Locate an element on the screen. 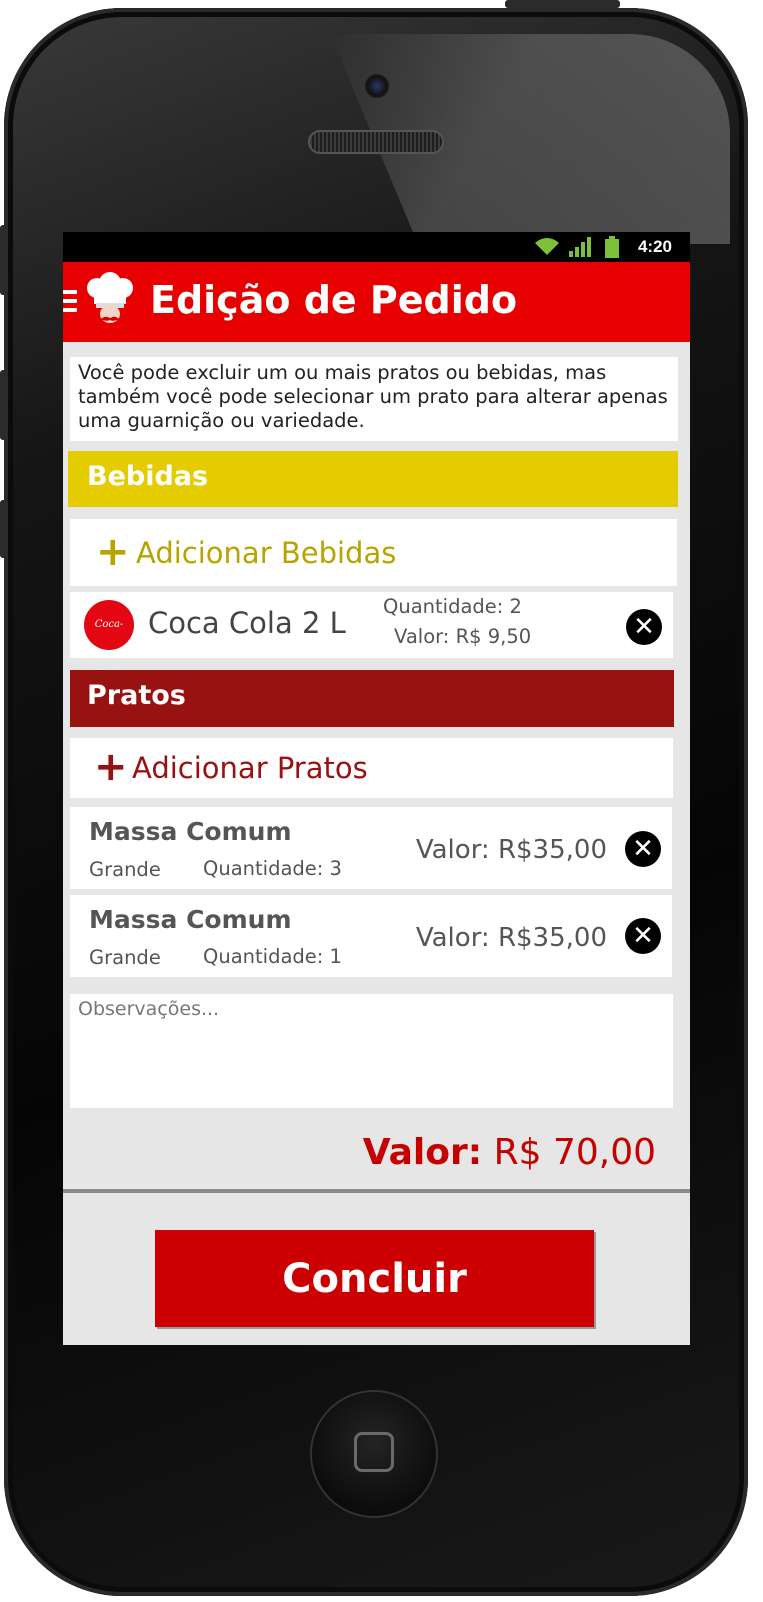  add-bebidas-button: + Adicionar Bebidas is located at coordinates (373, 552).